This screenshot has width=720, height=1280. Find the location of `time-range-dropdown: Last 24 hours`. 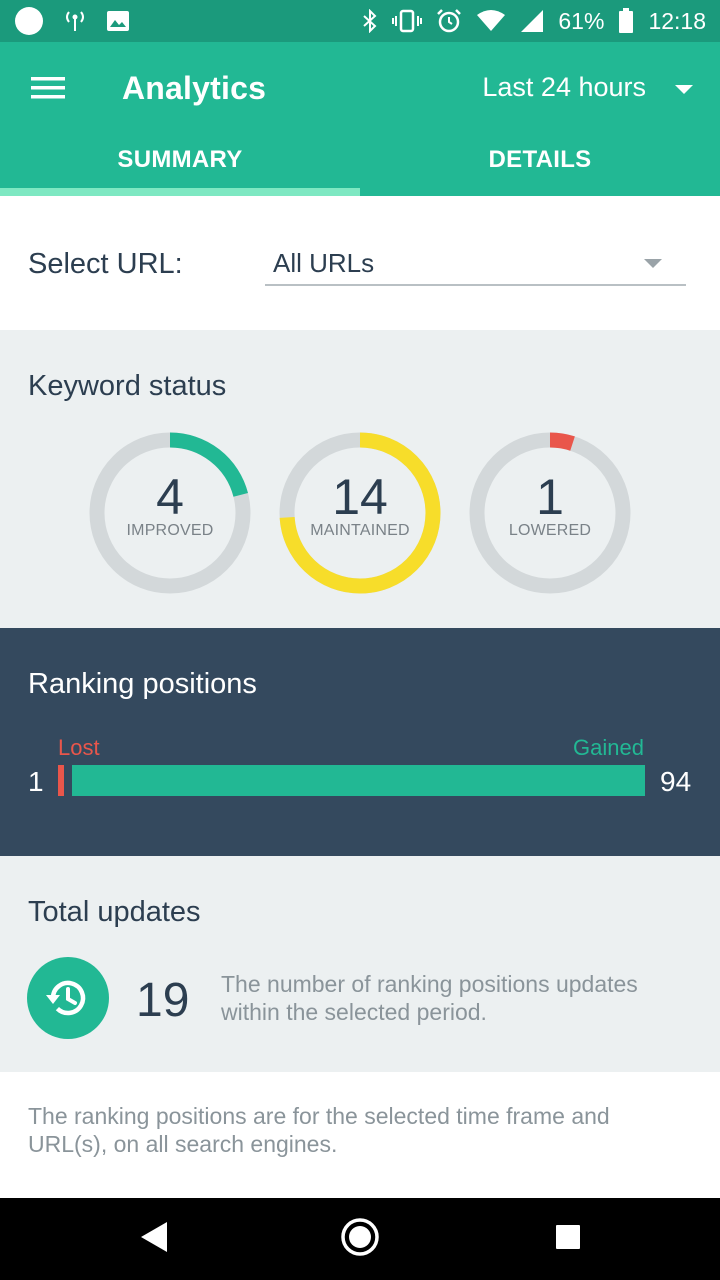

time-range-dropdown: Last 24 hours is located at coordinates (588, 87).